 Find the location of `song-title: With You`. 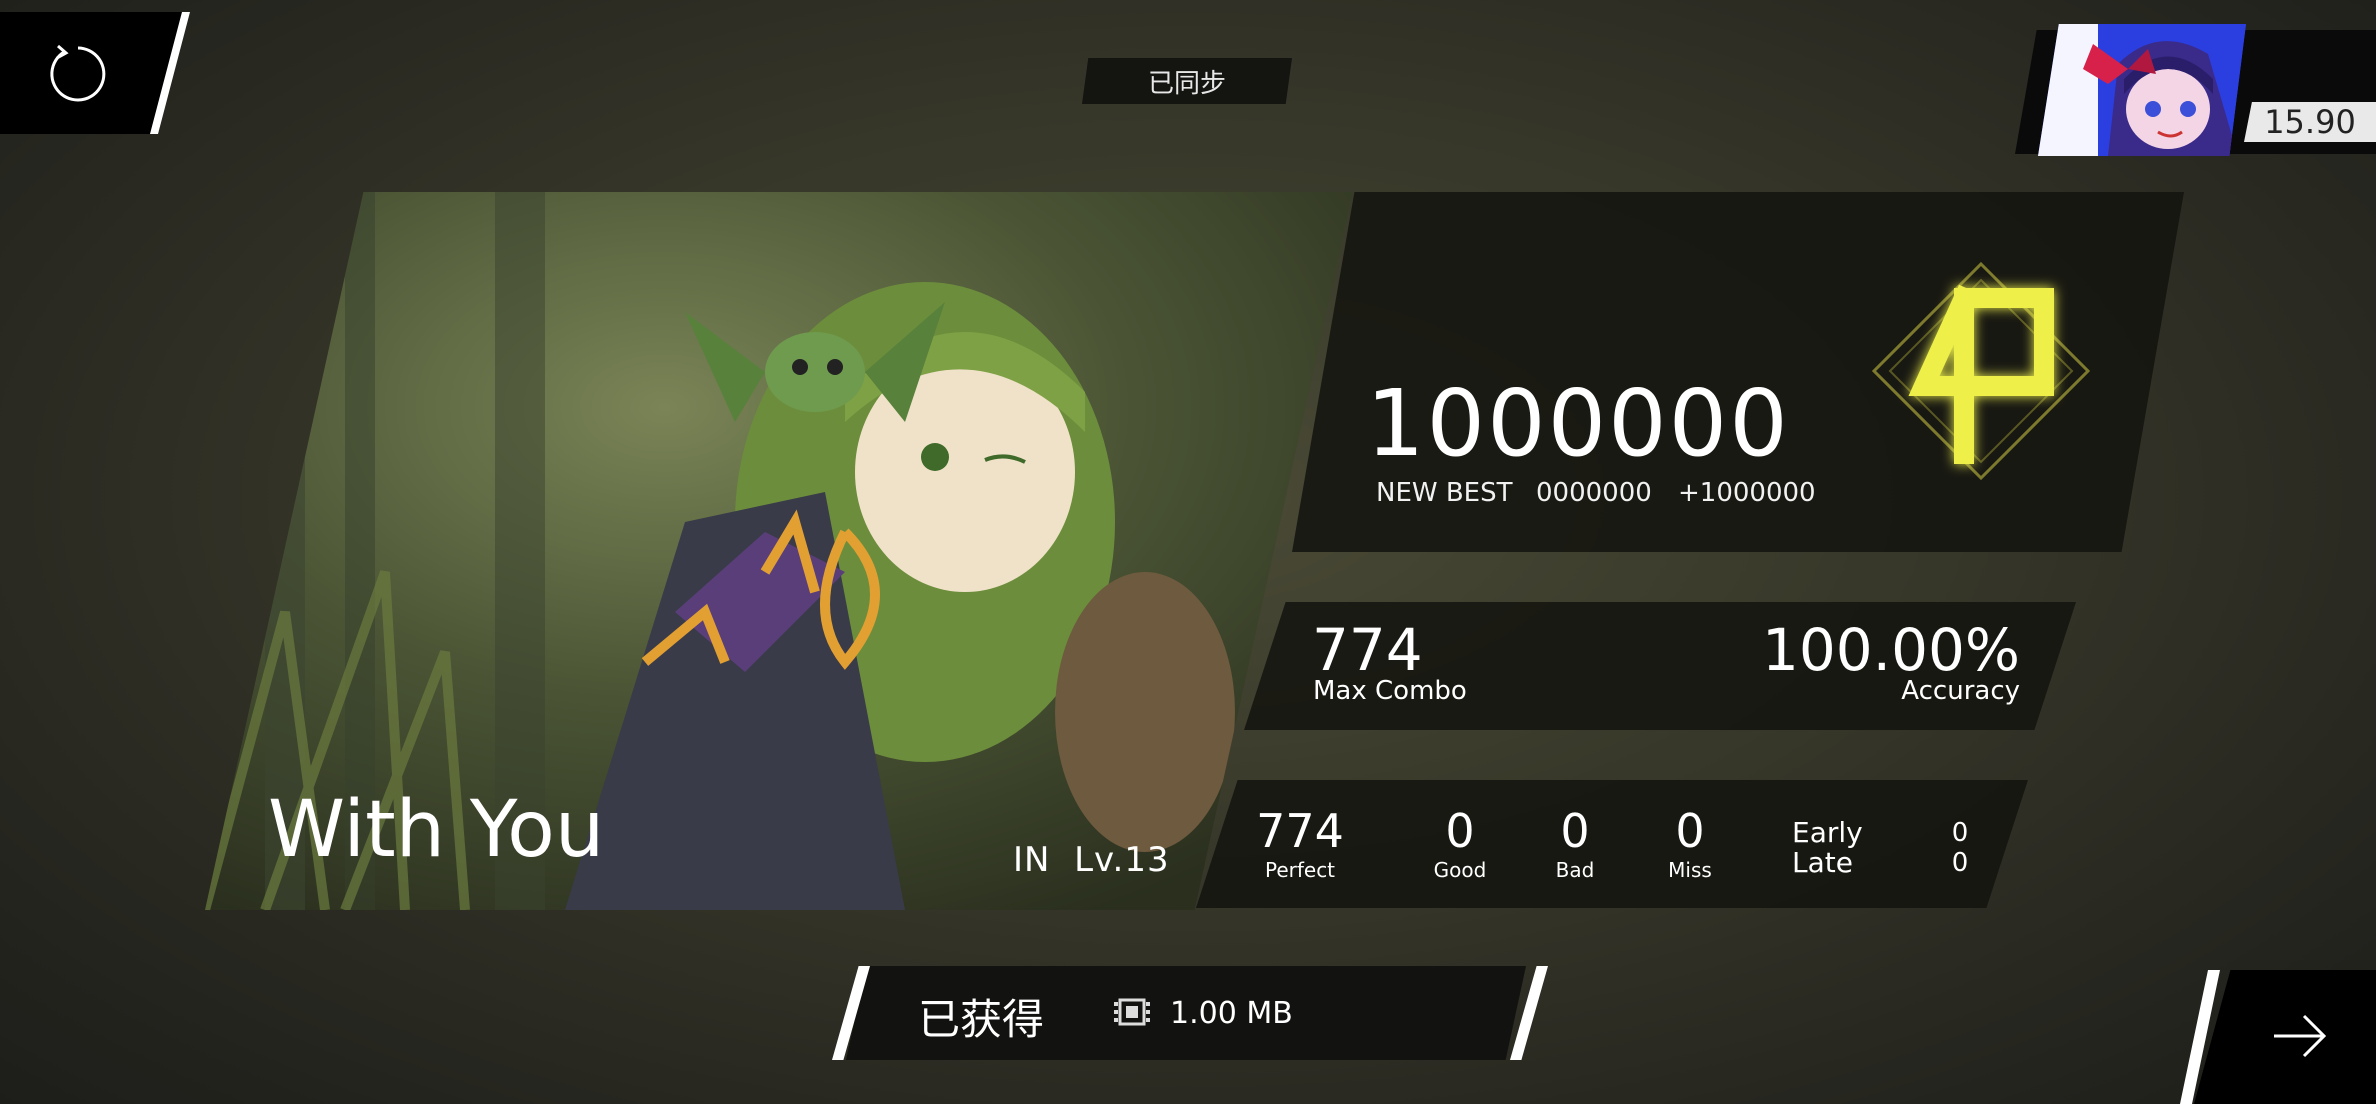

song-title: With You is located at coordinates (436, 830).